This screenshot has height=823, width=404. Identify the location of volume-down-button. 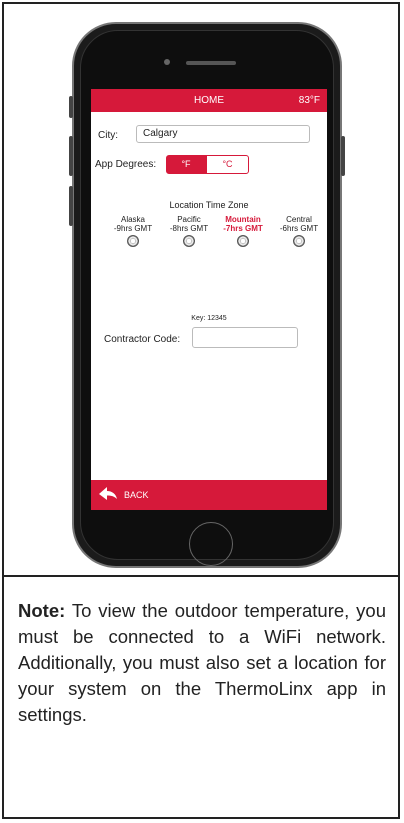
(71, 206).